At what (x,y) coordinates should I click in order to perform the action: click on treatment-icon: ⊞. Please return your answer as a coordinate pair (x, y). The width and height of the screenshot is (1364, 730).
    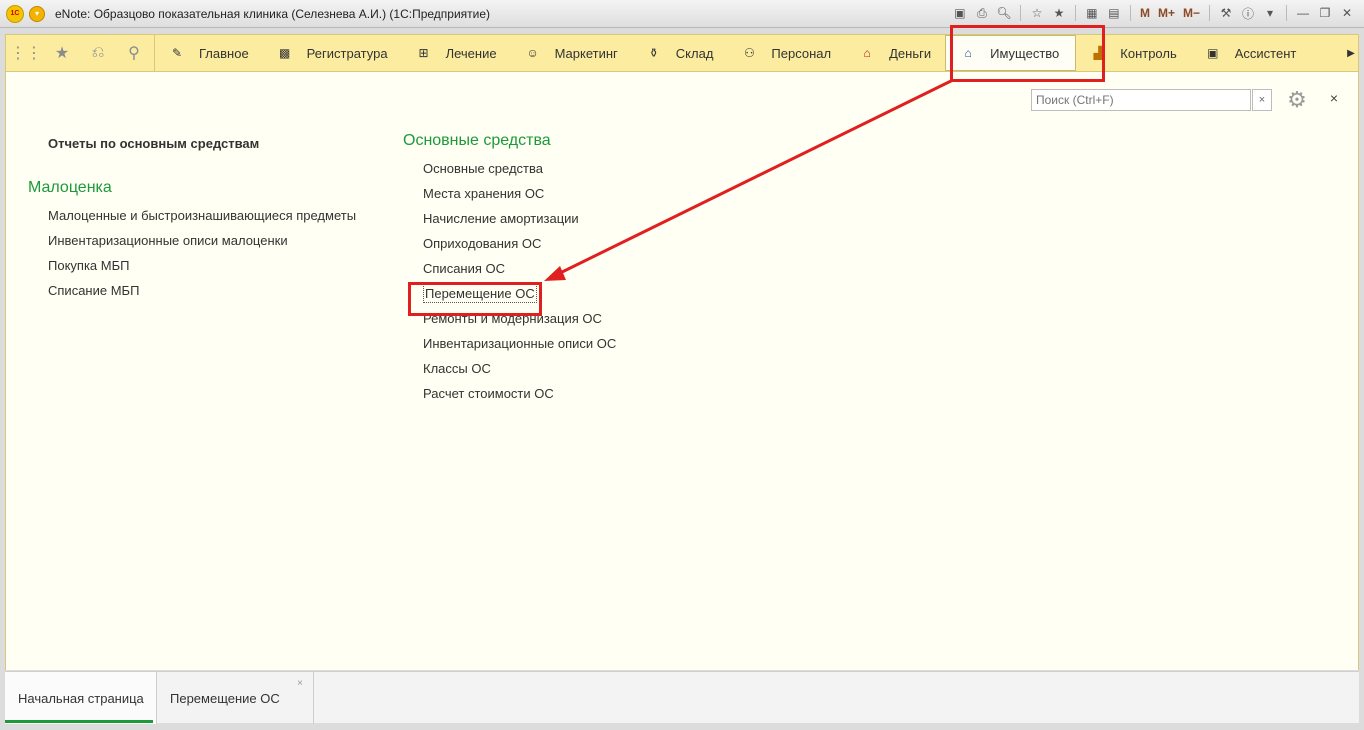
    Looking at the image, I should click on (423, 53).